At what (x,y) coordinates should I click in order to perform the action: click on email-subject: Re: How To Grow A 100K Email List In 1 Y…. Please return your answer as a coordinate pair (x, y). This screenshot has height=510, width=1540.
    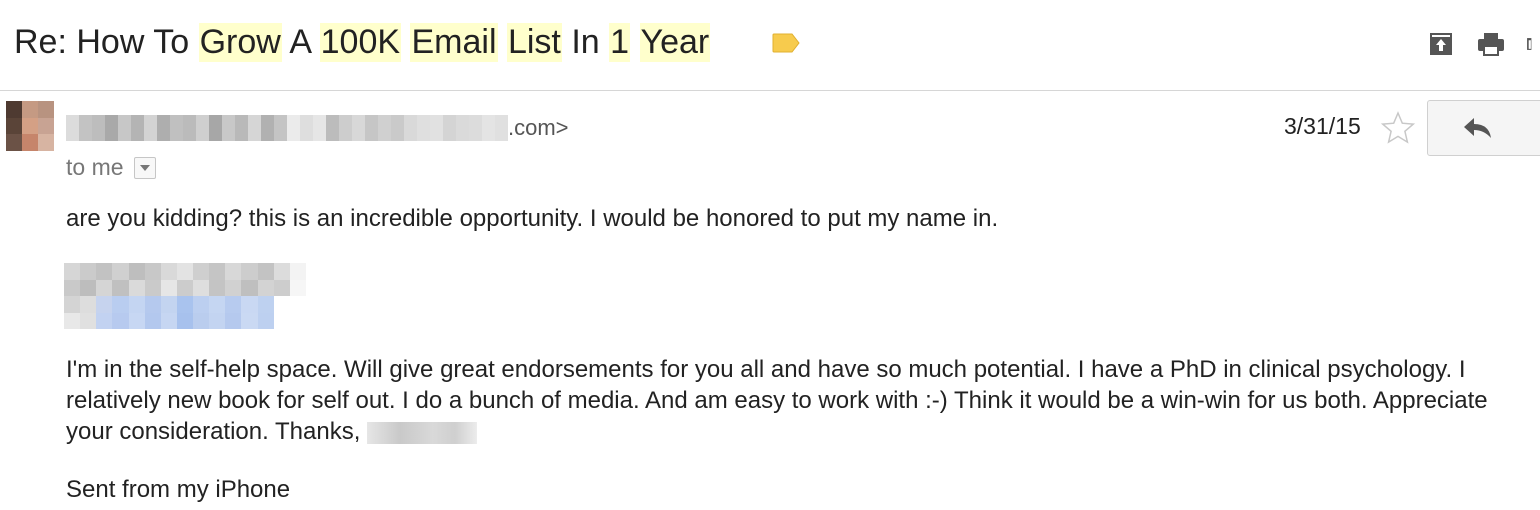
    Looking at the image, I should click on (362, 42).